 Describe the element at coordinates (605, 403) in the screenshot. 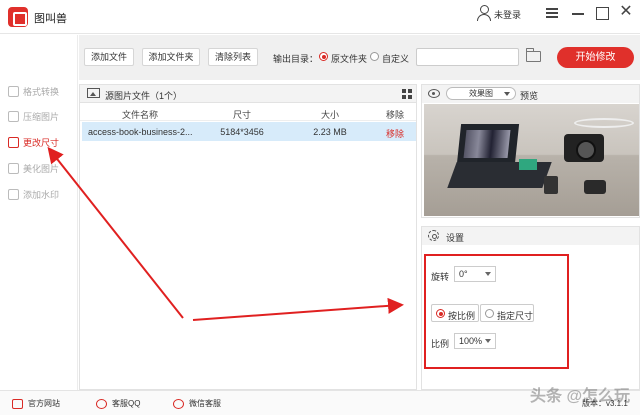

I see `version-text: 版本：v3.1.1` at that location.